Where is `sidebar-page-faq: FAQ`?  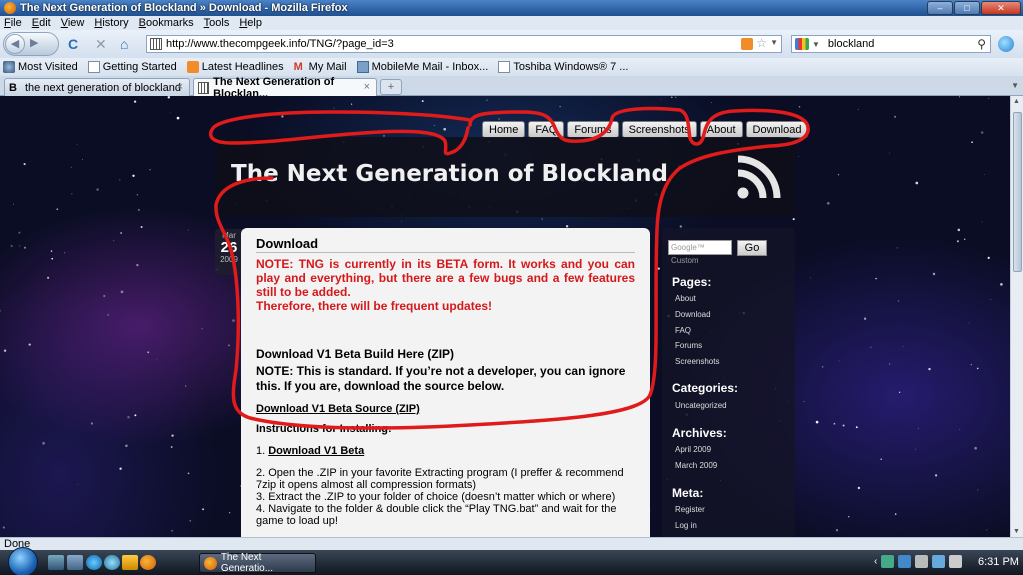 sidebar-page-faq: FAQ is located at coordinates (683, 330).